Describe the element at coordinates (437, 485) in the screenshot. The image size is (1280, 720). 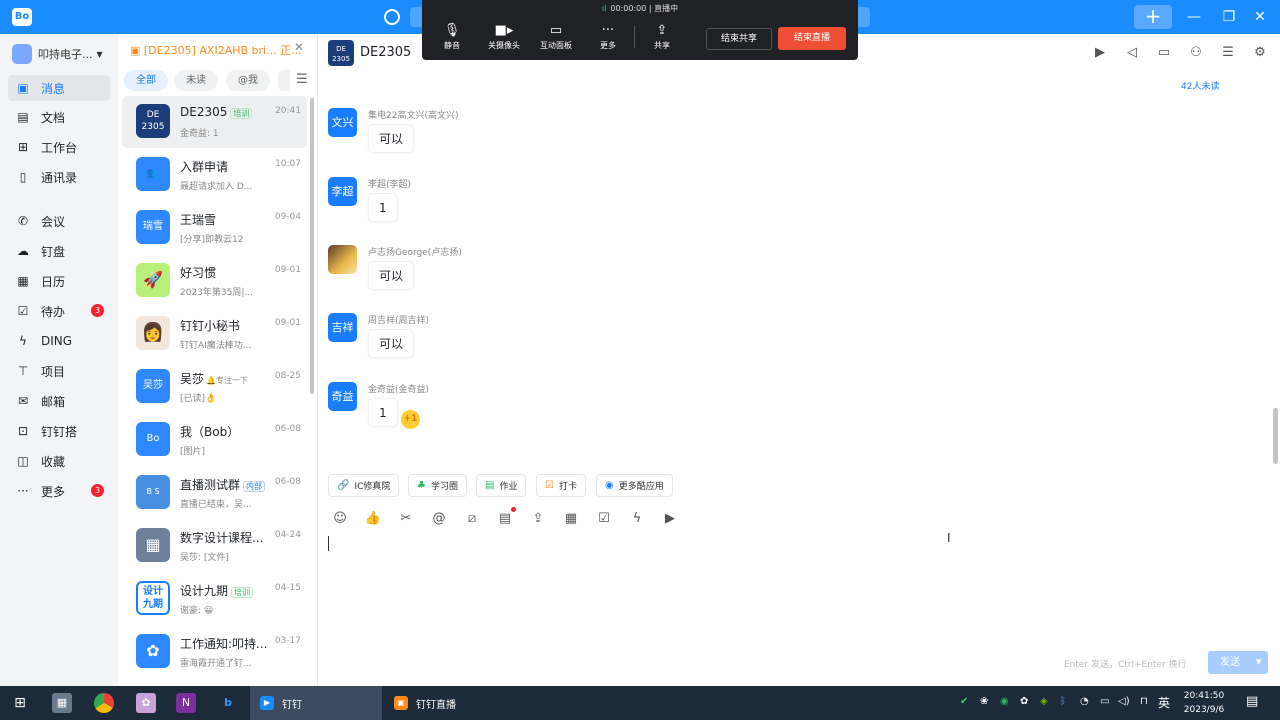
I see `quick-app-circle: ♣ 学习圈` at that location.